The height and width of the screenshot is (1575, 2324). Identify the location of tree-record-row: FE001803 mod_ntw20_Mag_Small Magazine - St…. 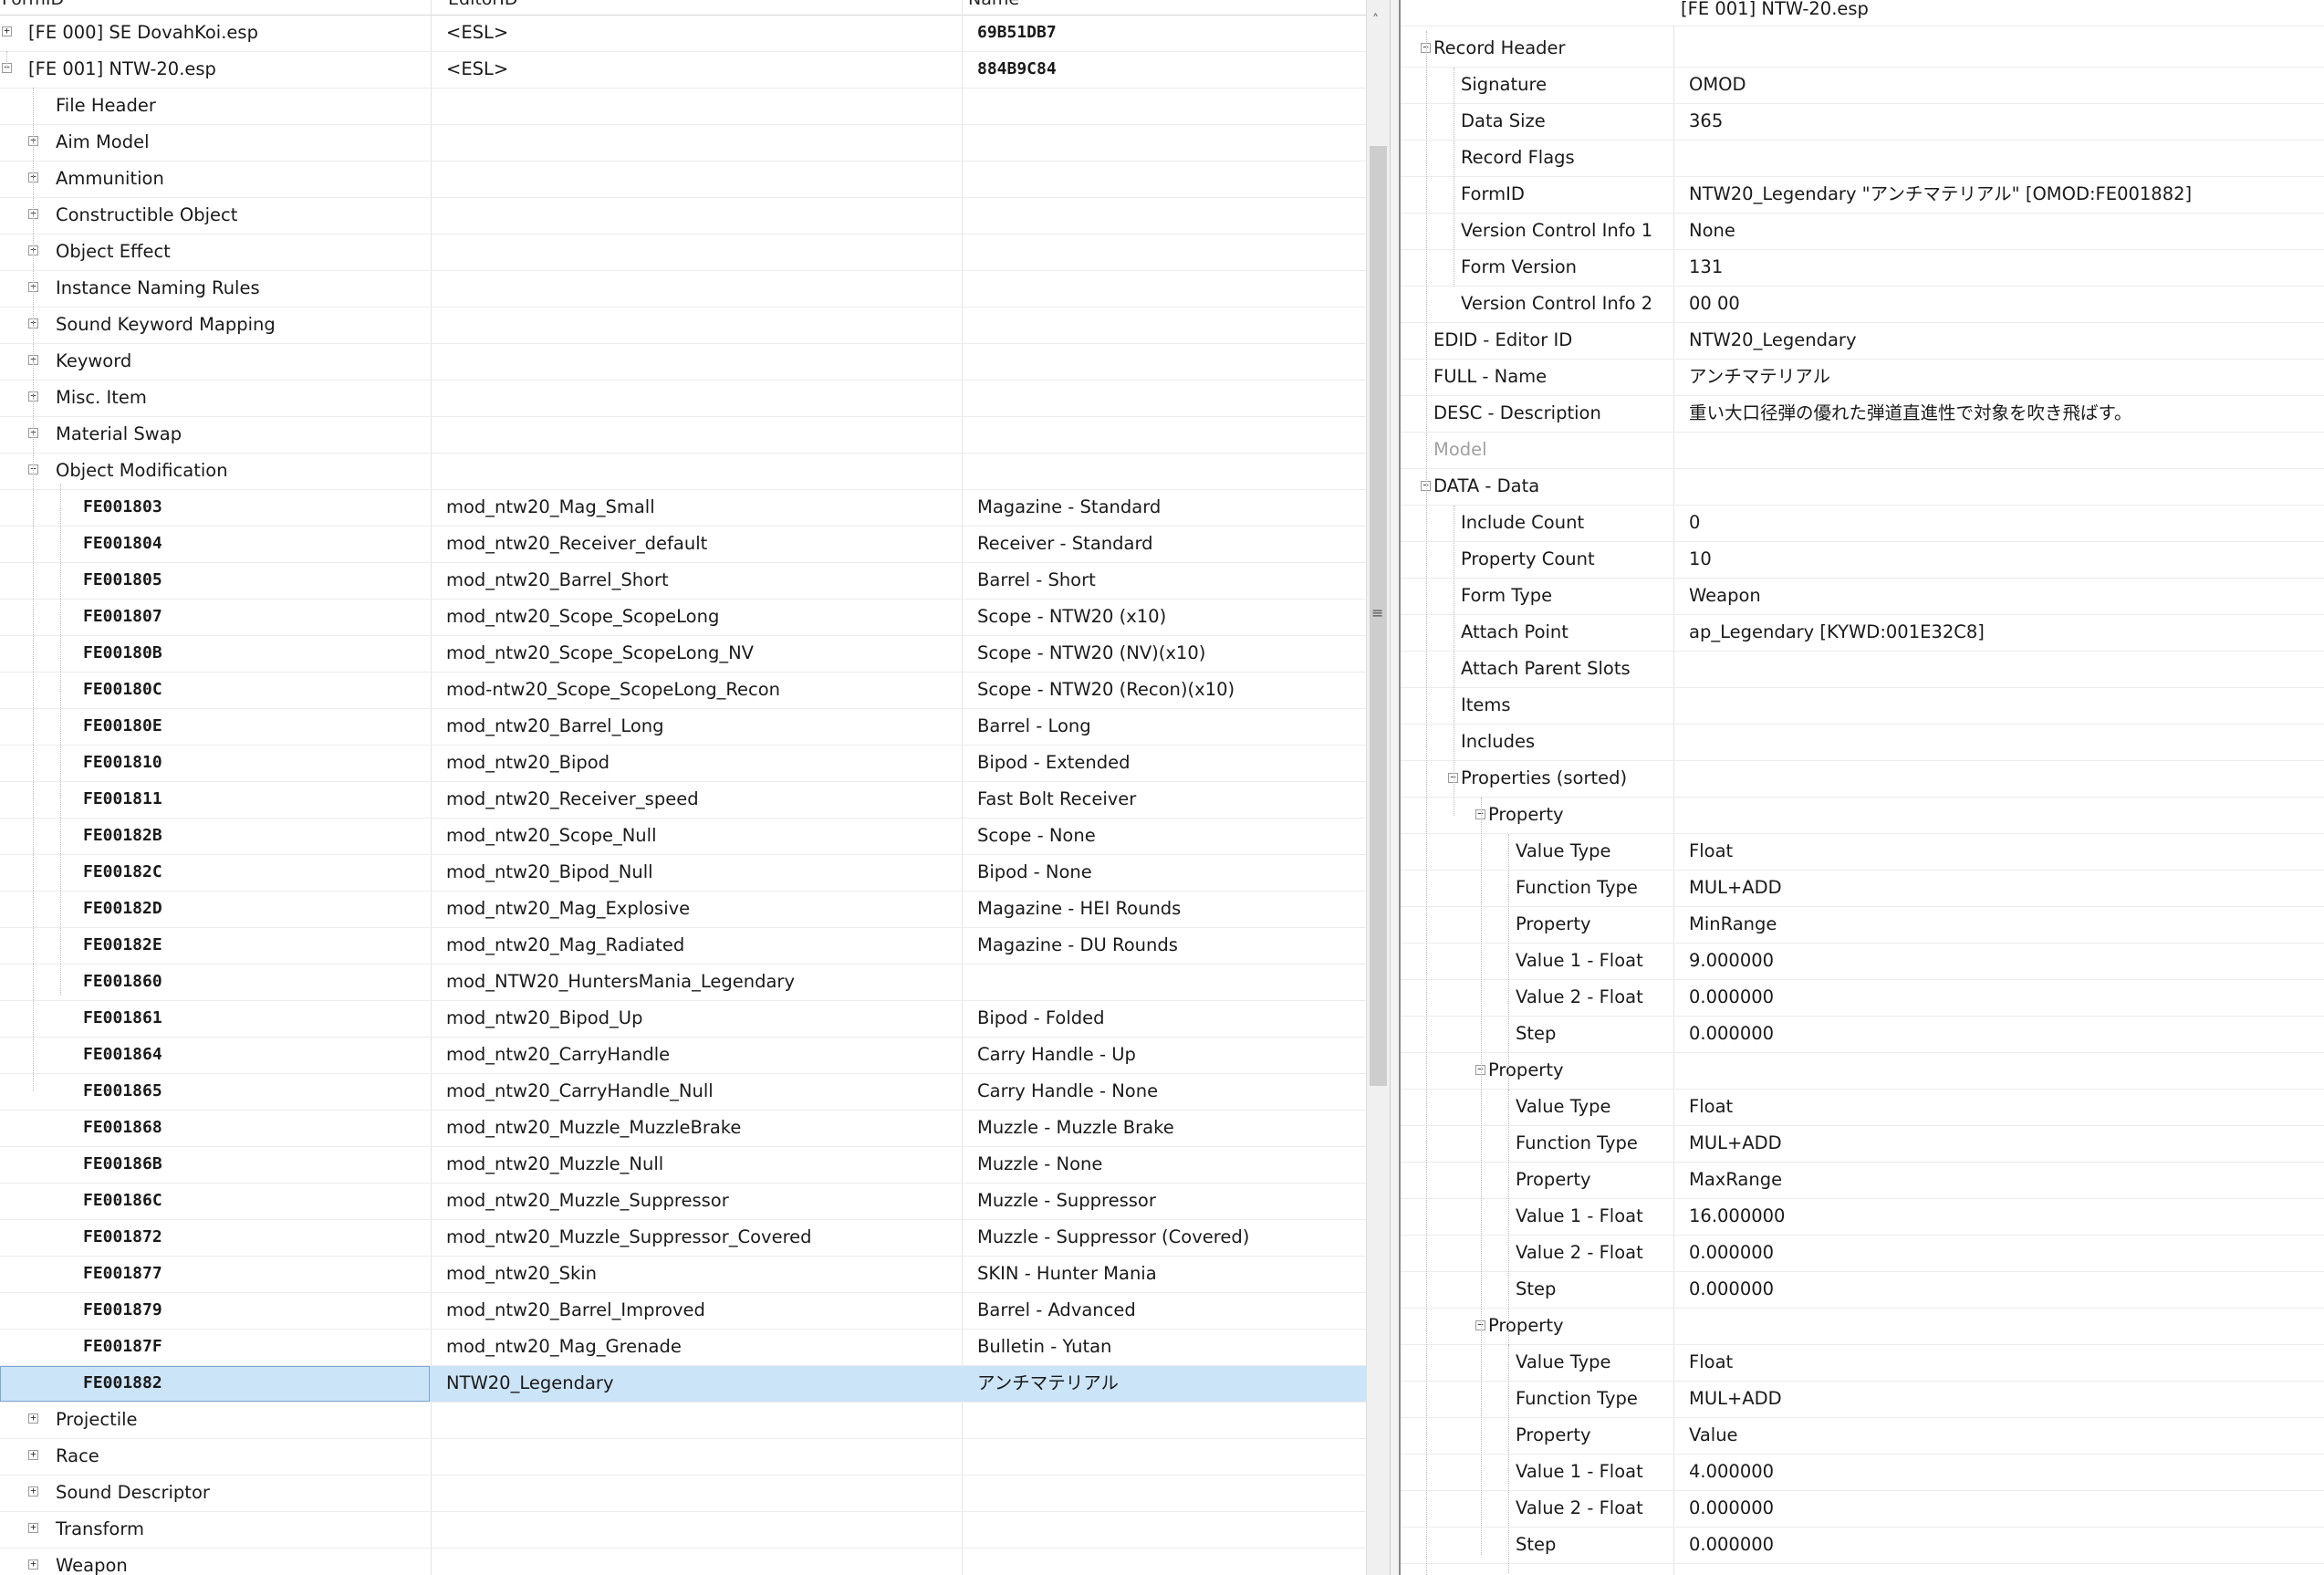
(683, 509).